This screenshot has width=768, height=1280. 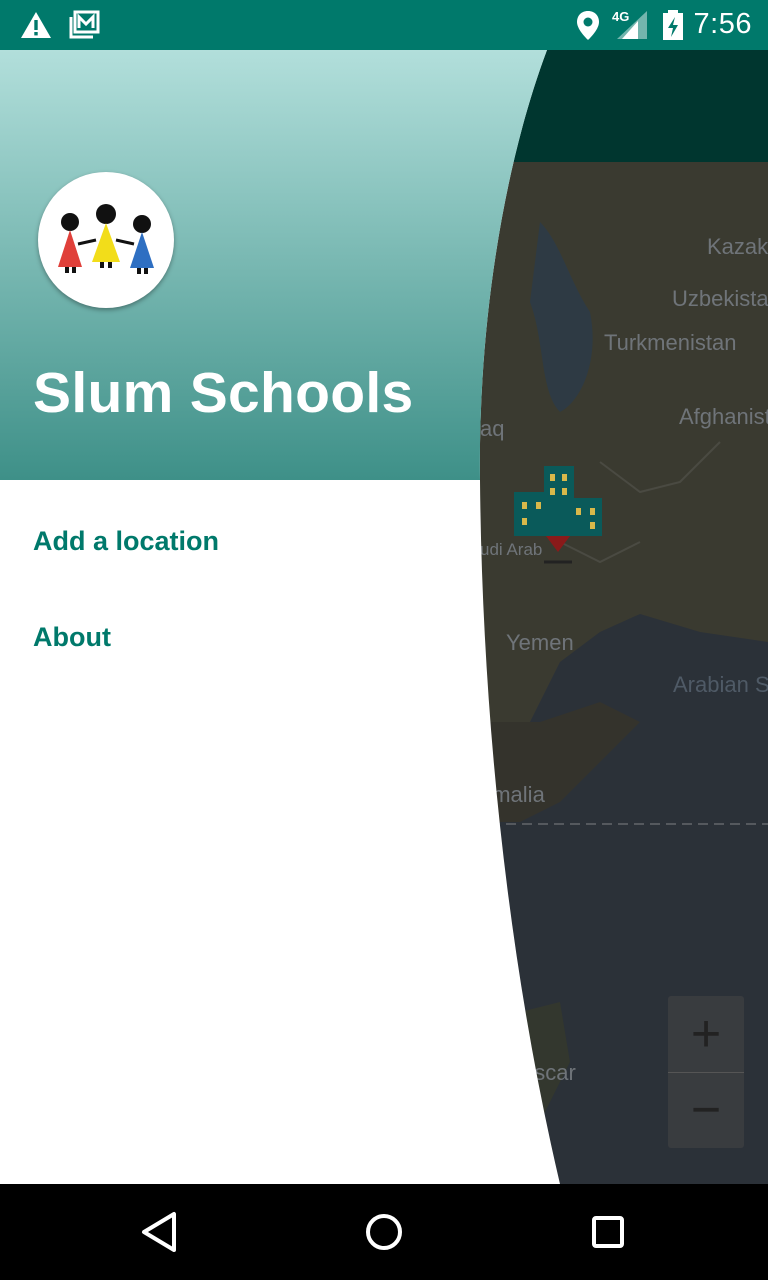 I want to click on menu-item-about: About, so click(x=235, y=642).